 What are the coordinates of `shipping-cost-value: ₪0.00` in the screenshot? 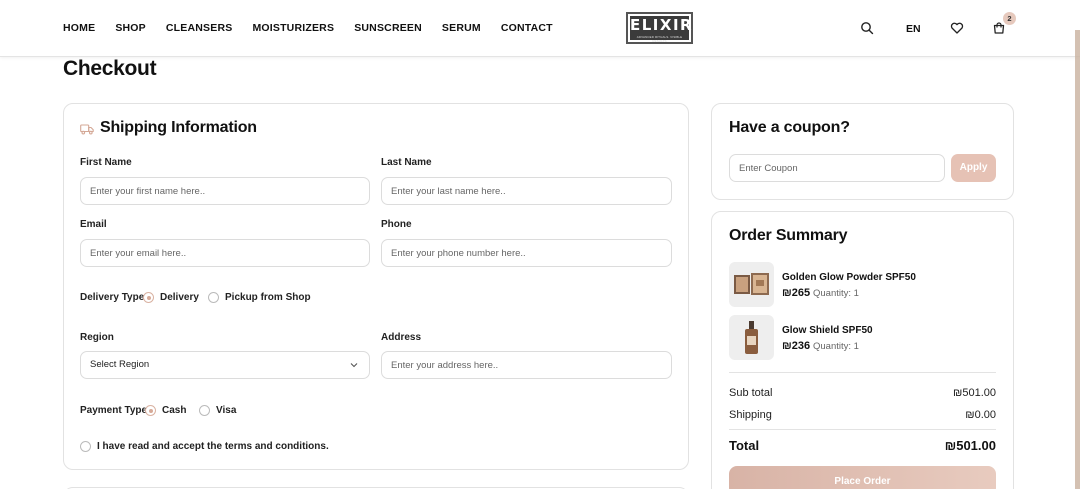 It's located at (980, 415).